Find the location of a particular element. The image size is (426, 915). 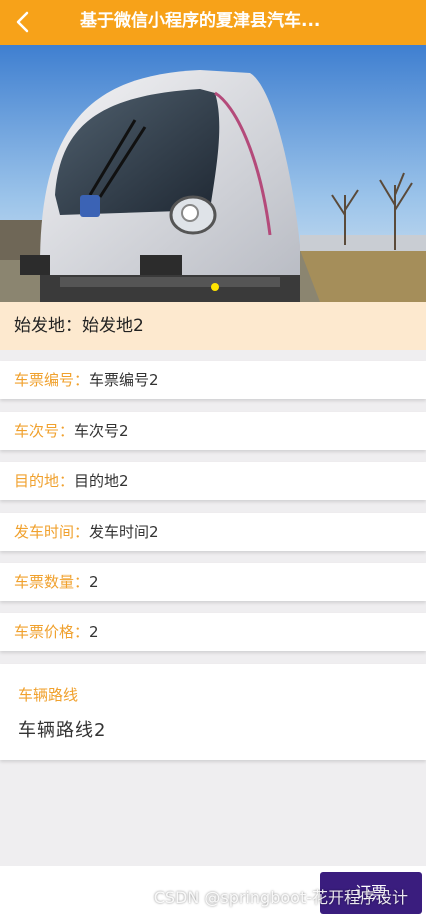

back-arrow-icon is located at coordinates (23, 22).